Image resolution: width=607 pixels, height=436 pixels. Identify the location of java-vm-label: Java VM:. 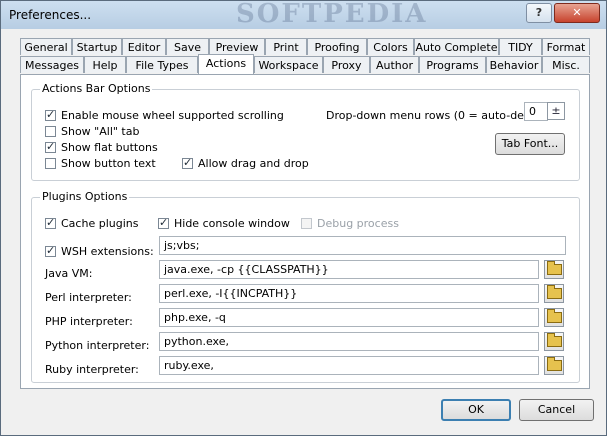
(69, 273).